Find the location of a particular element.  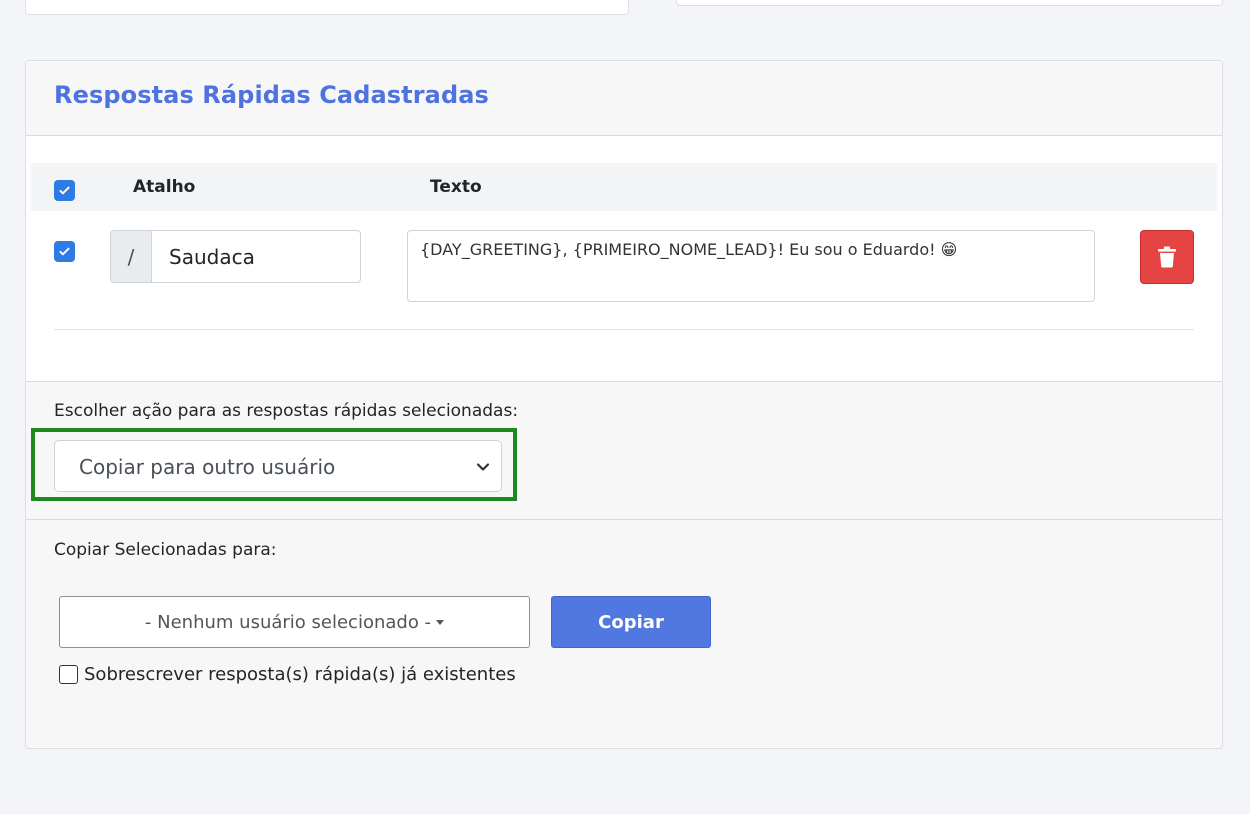

table-header: Atalho Texto is located at coordinates (624, 187).